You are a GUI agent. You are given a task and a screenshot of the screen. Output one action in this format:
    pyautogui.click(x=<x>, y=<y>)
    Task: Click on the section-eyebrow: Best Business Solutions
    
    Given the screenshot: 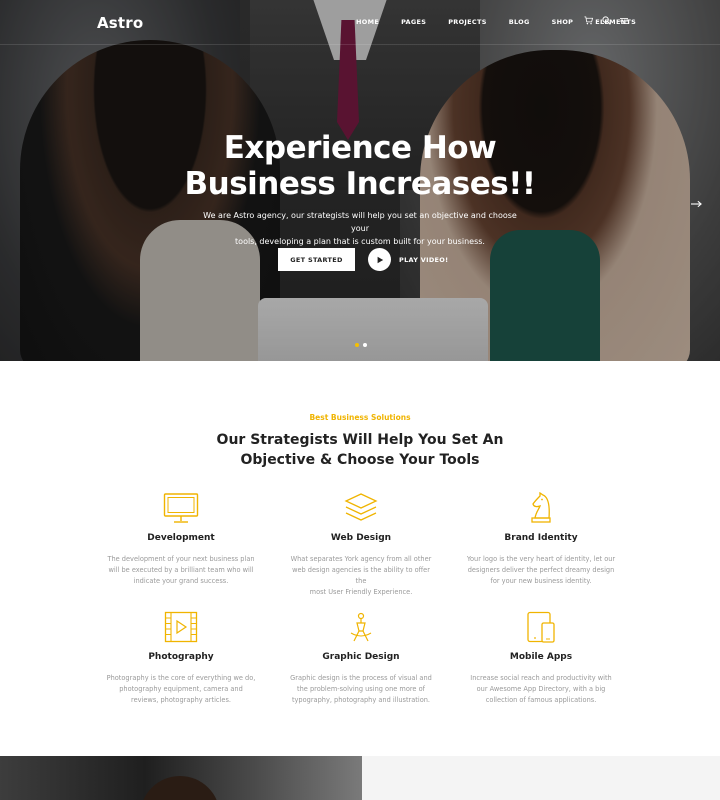 What is the action you would take?
    pyautogui.click(x=360, y=417)
    